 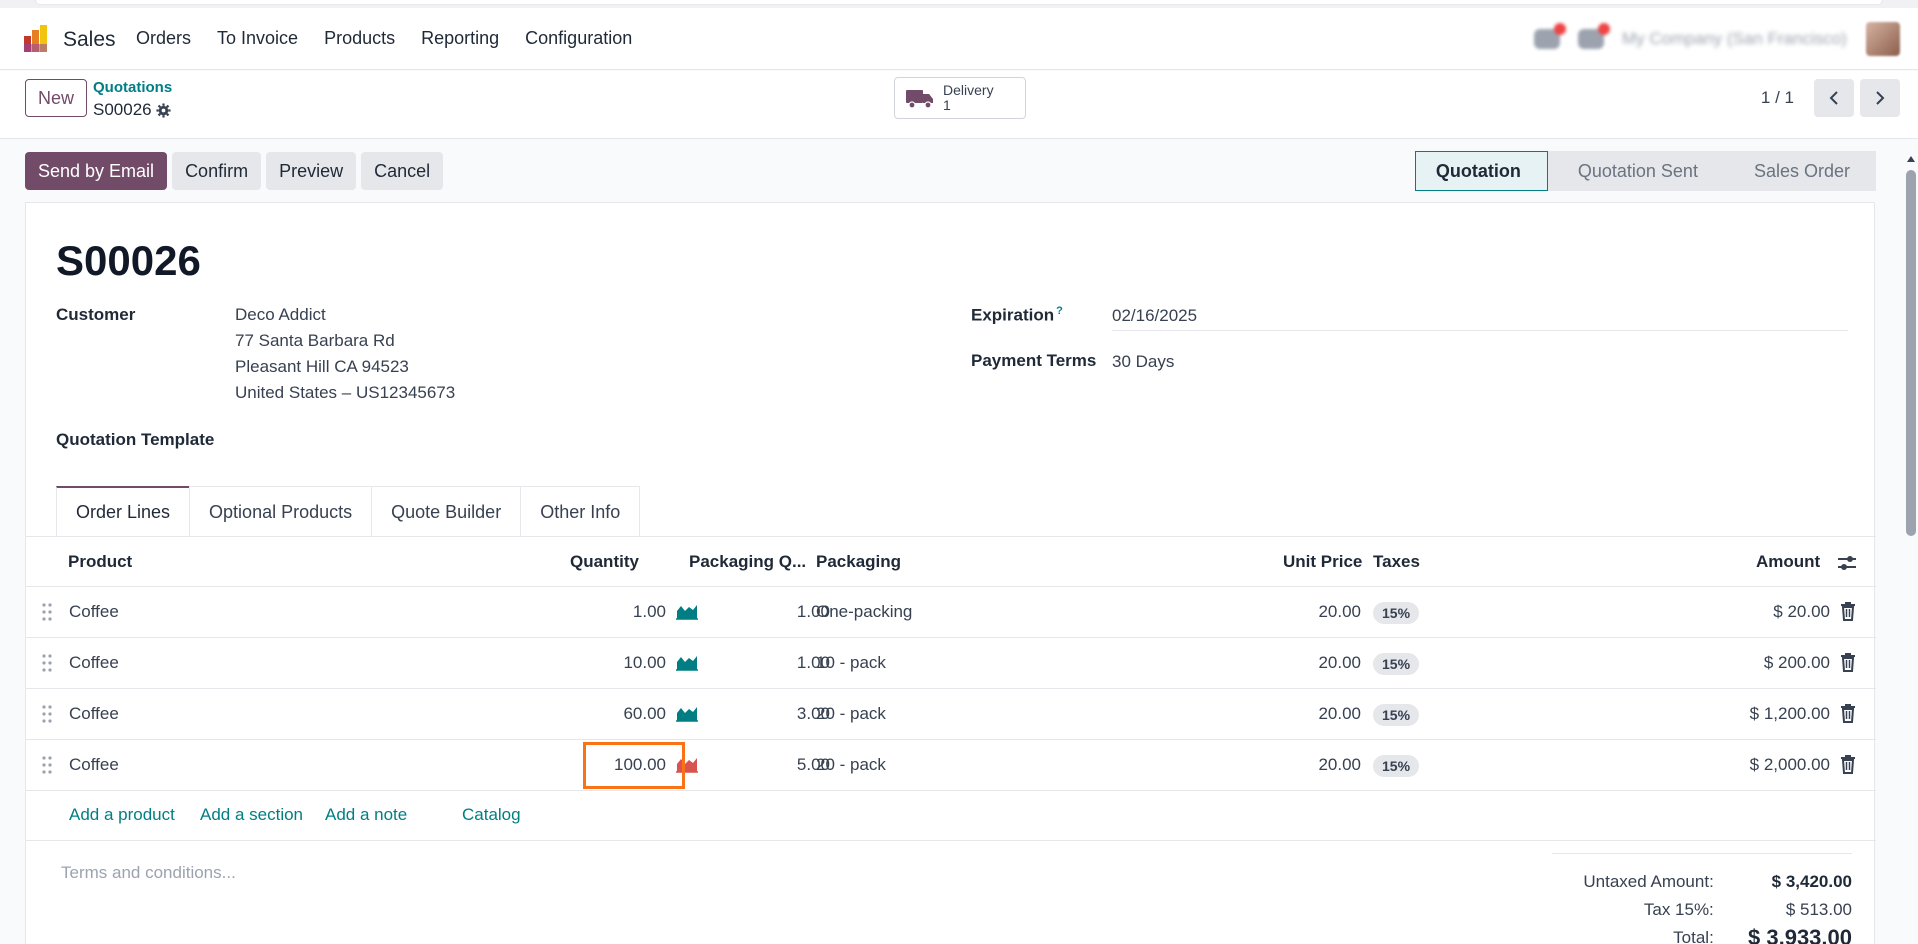 I want to click on systray: My Company (San Francisco), so click(x=1717, y=39).